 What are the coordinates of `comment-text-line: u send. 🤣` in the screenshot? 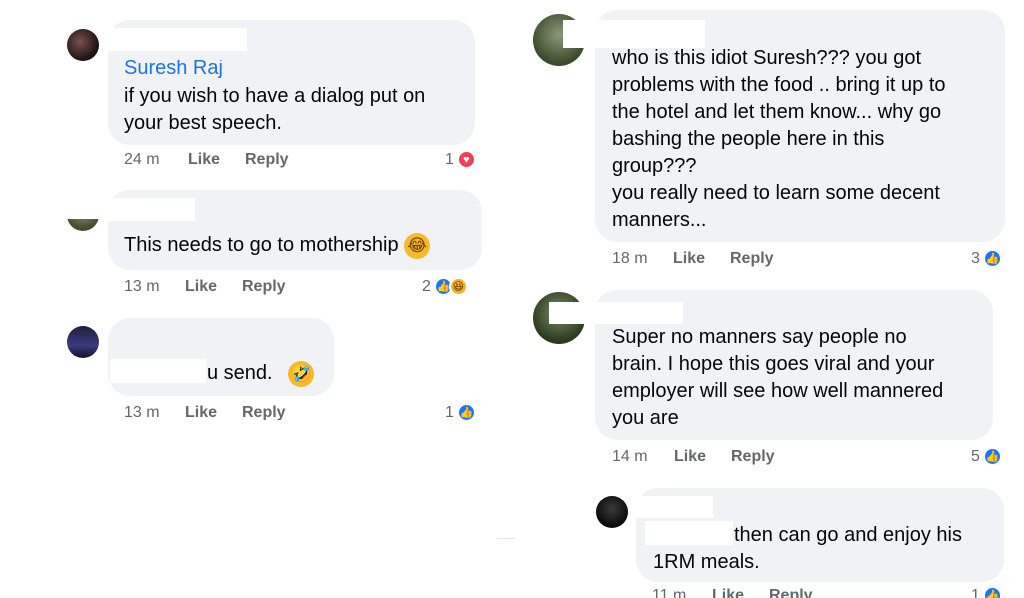 It's located at (261, 373).